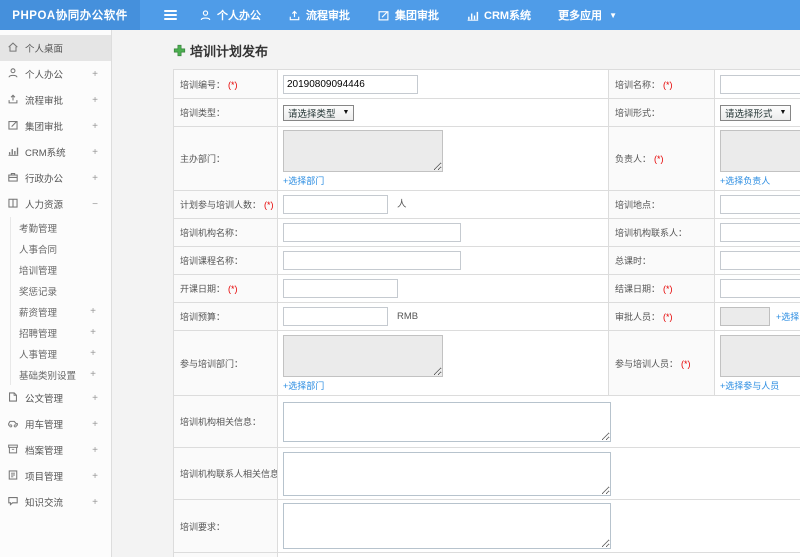  What do you see at coordinates (55, 502) in the screenshot?
I see `sidebar-item-12: 知识交流 +` at bounding box center [55, 502].